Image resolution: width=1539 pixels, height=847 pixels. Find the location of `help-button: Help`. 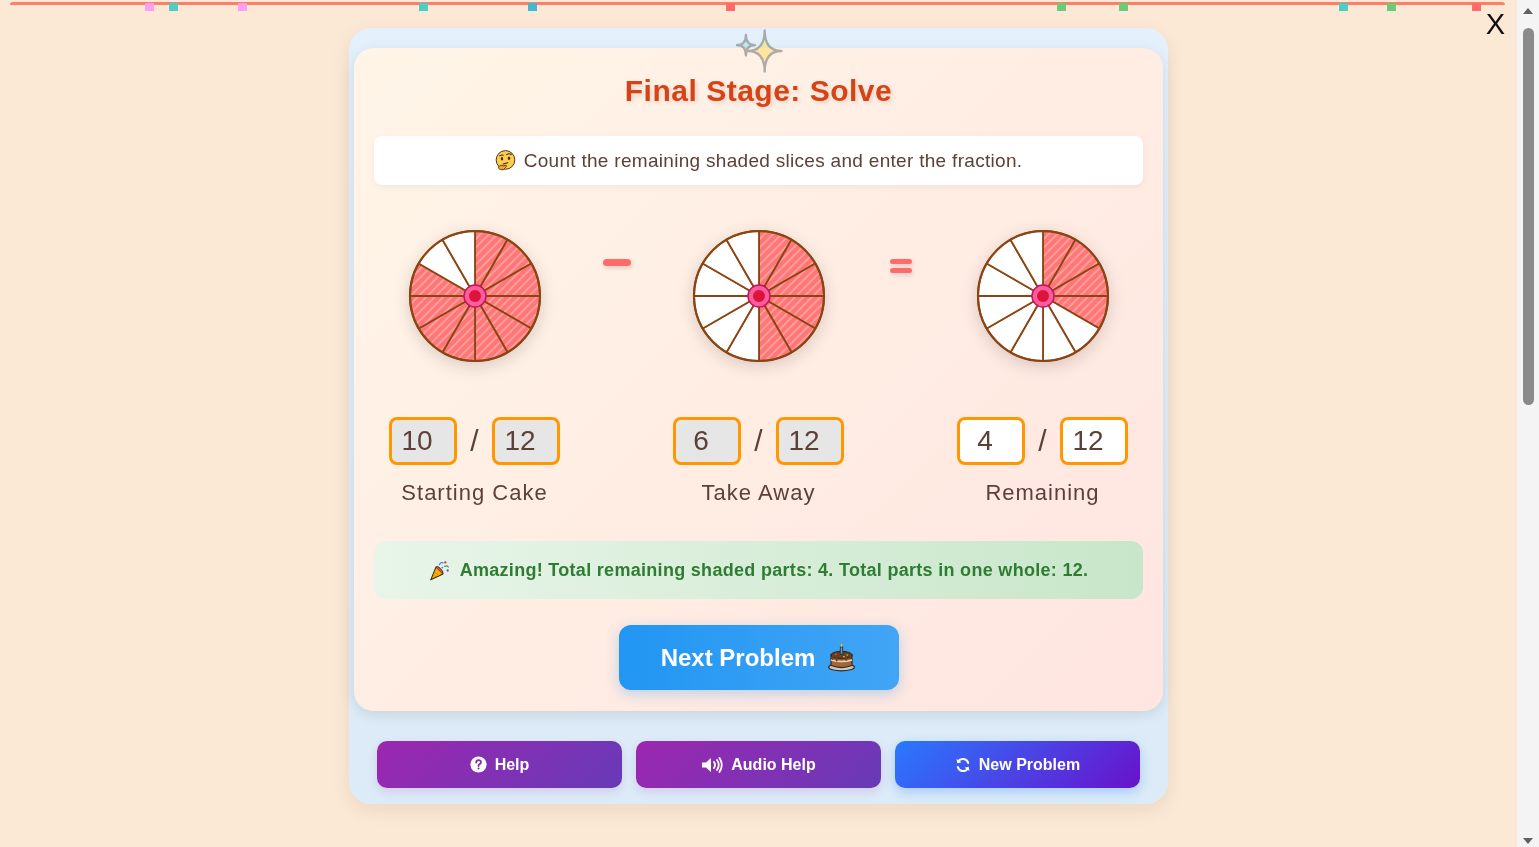

help-button: Help is located at coordinates (499, 764).